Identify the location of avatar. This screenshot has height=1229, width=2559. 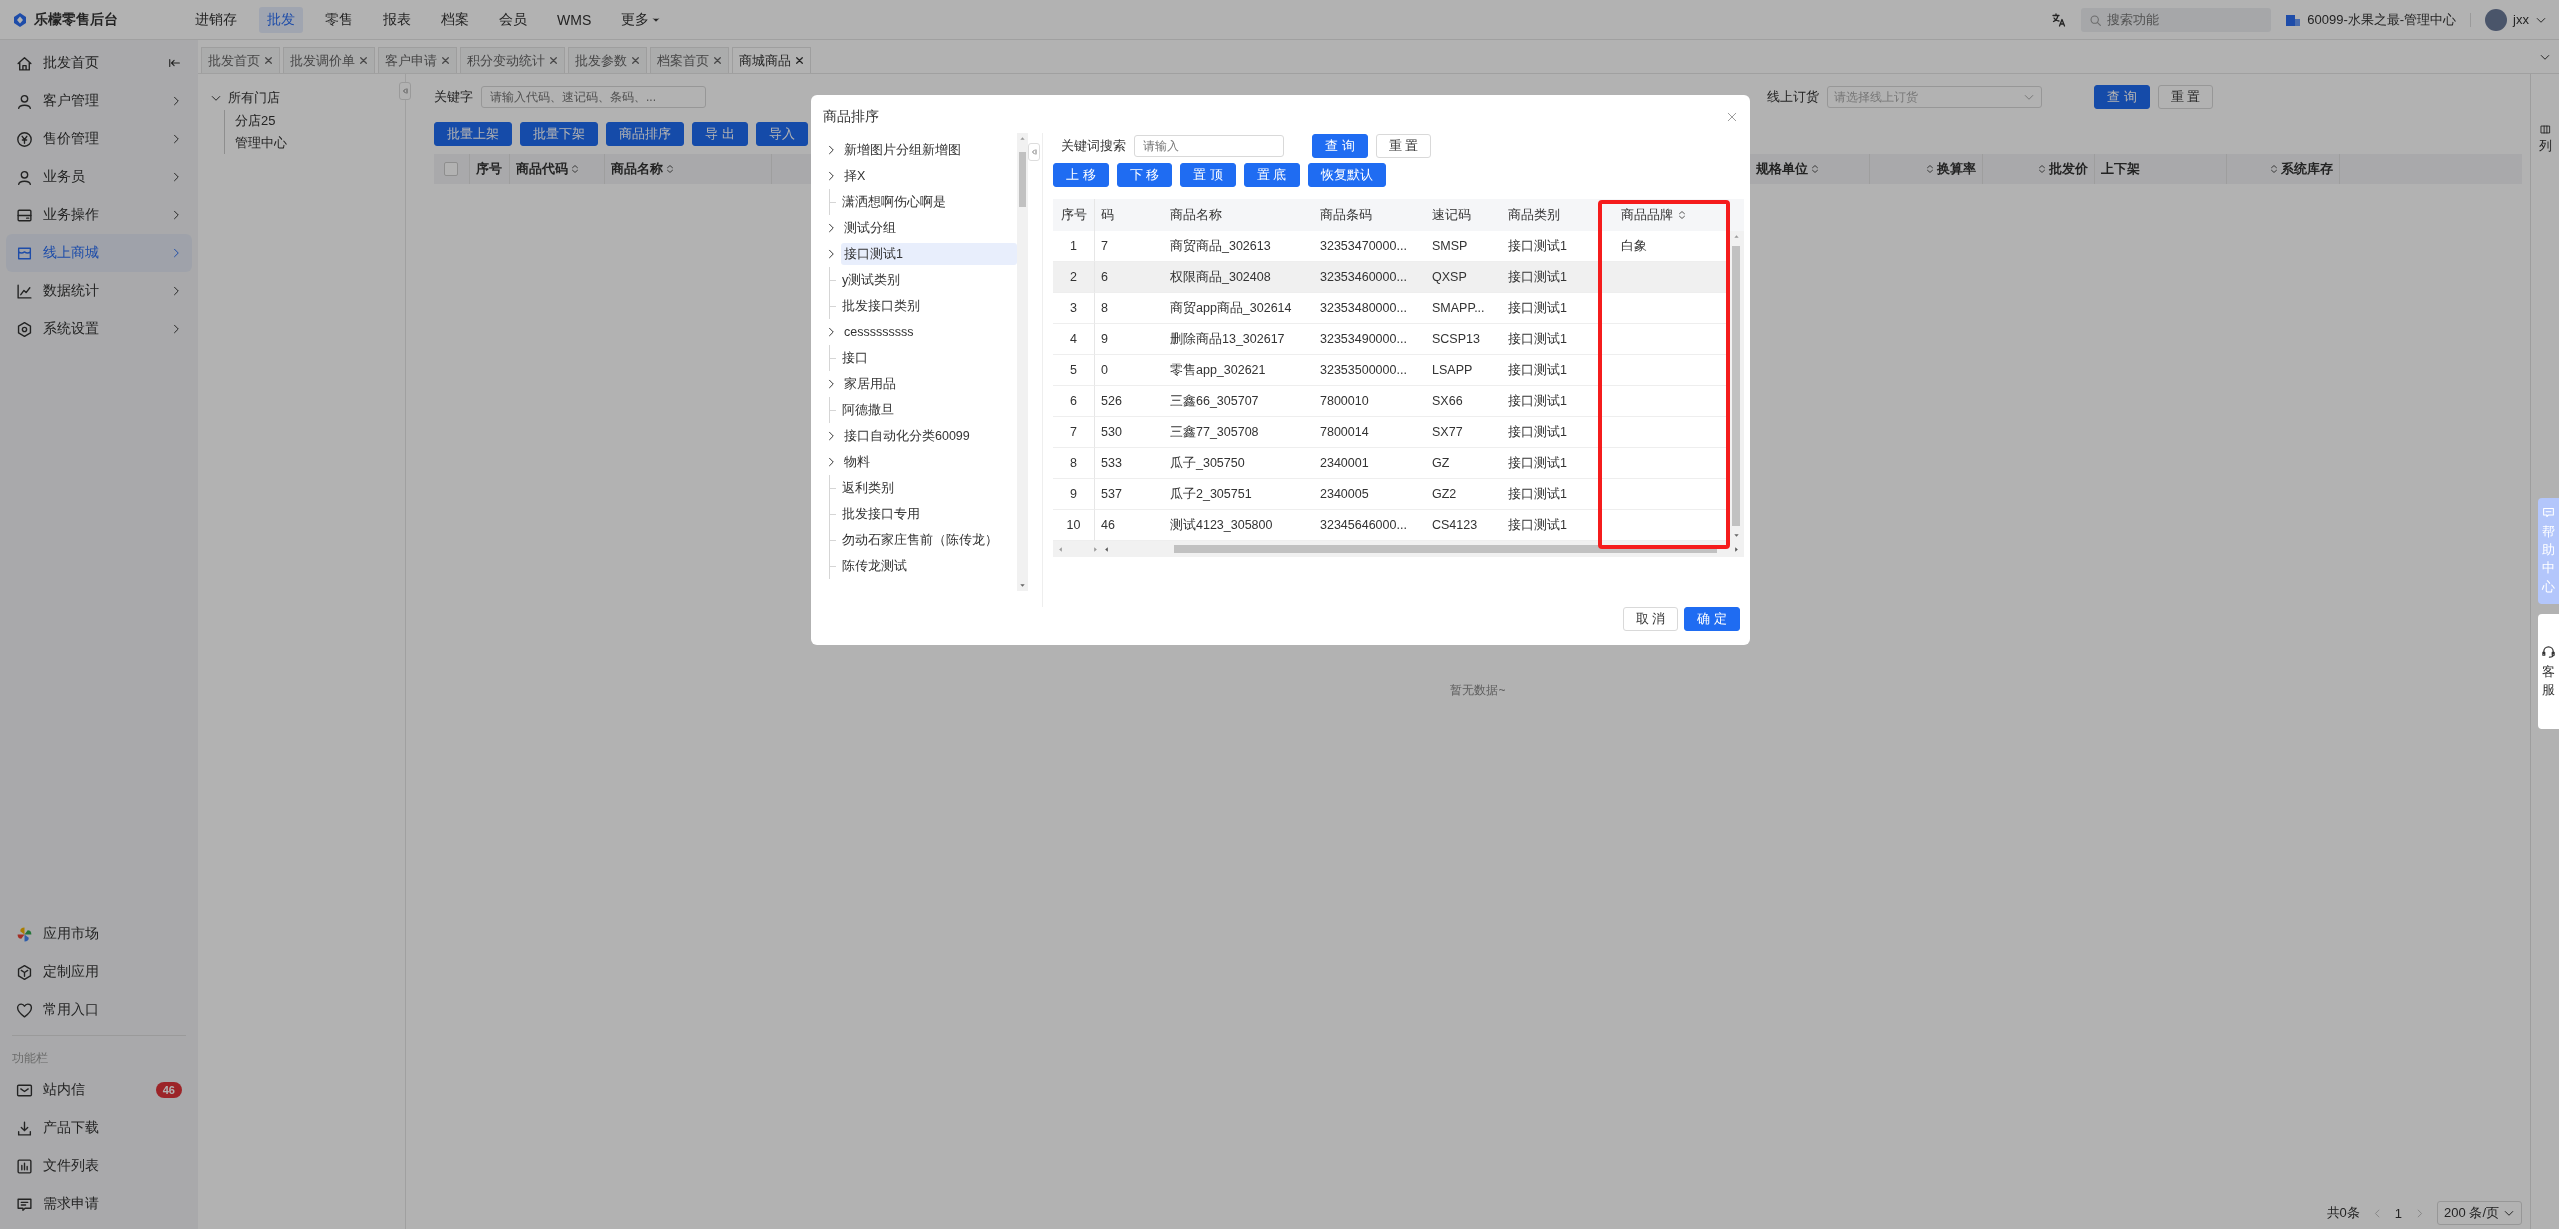
(2496, 19).